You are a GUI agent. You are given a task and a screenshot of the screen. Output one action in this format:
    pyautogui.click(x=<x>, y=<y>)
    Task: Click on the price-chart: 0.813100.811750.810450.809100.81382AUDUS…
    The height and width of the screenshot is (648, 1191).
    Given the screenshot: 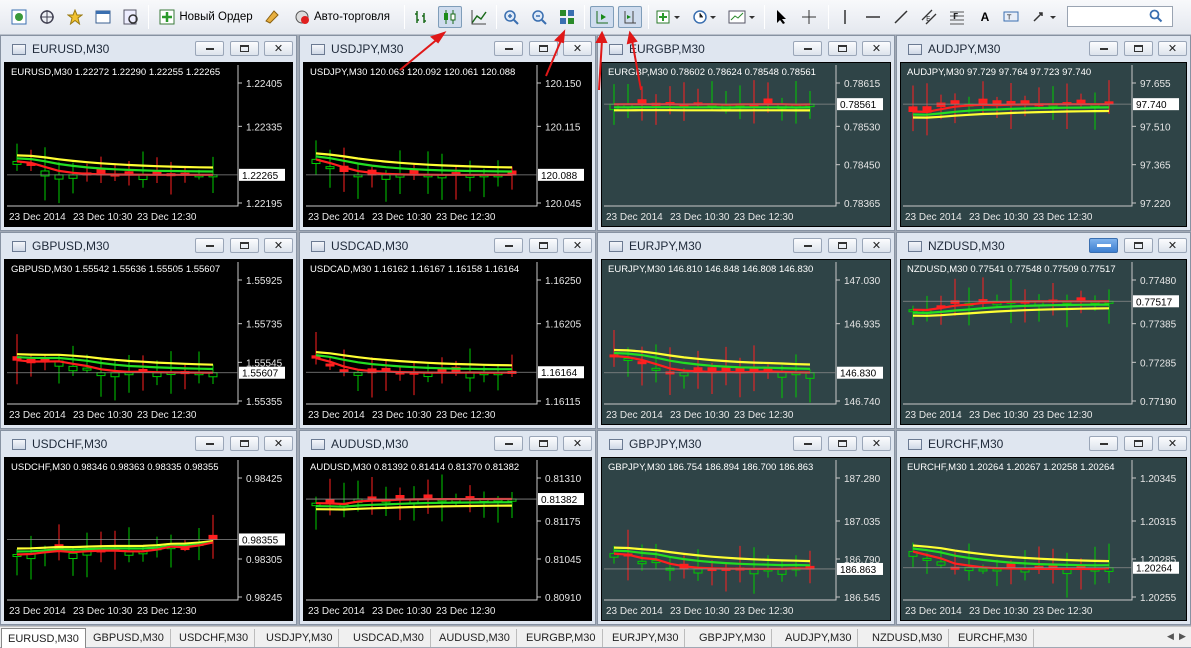 What is the action you would take?
    pyautogui.click(x=447, y=539)
    